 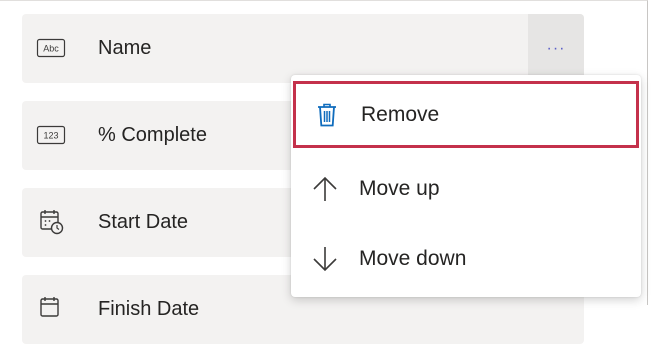 I want to click on menu-item-label: Move up, so click(x=399, y=188).